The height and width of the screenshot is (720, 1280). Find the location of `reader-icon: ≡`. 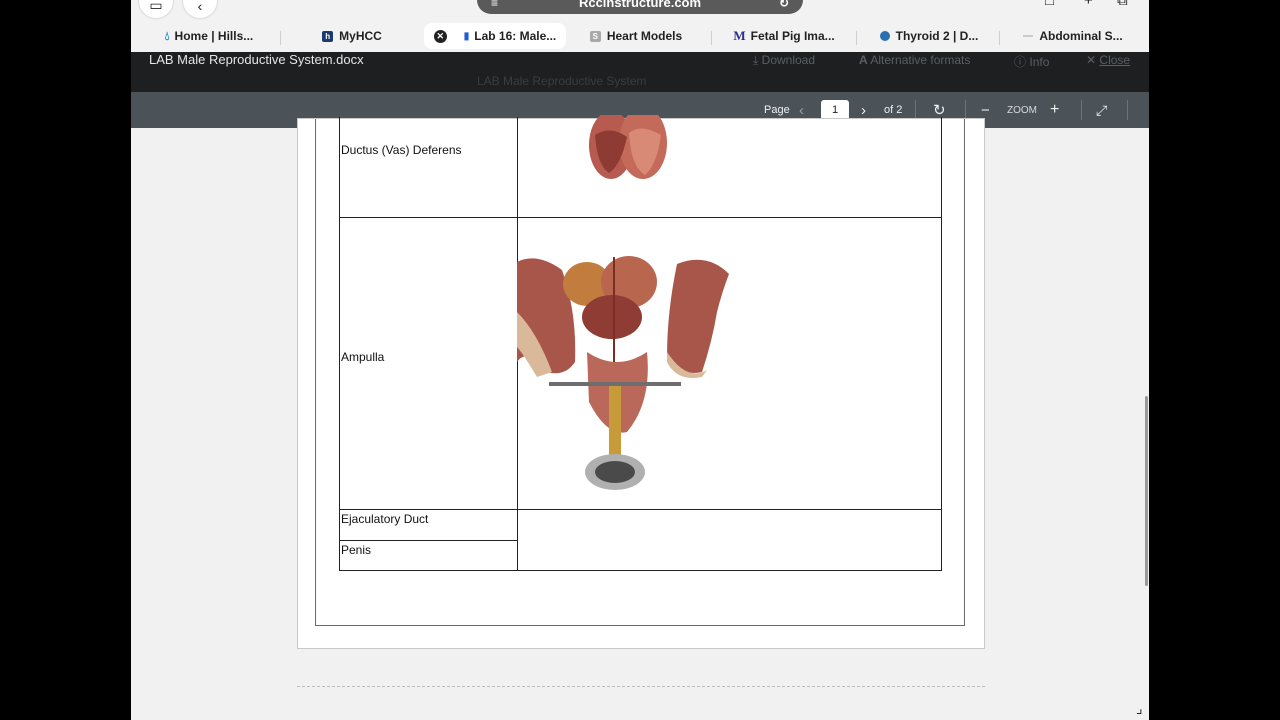

reader-icon: ≡ is located at coordinates (495, 5).